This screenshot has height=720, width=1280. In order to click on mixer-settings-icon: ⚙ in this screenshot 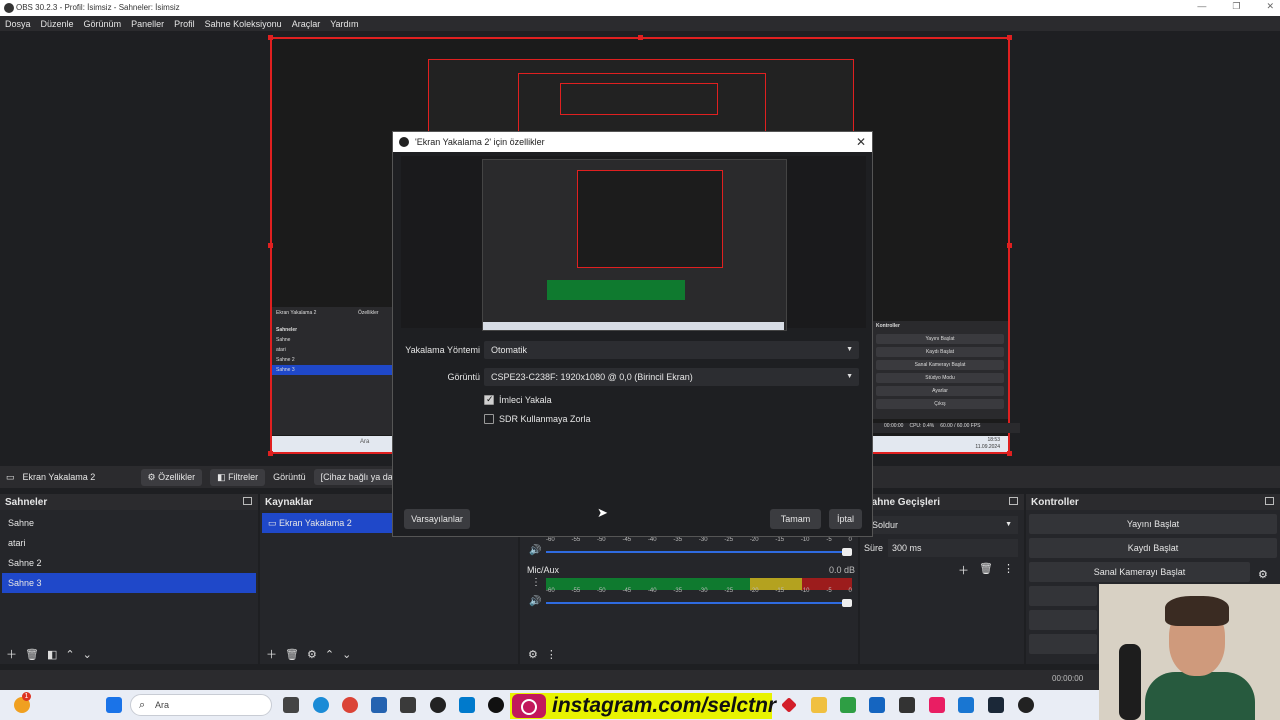, I will do `click(533, 654)`.